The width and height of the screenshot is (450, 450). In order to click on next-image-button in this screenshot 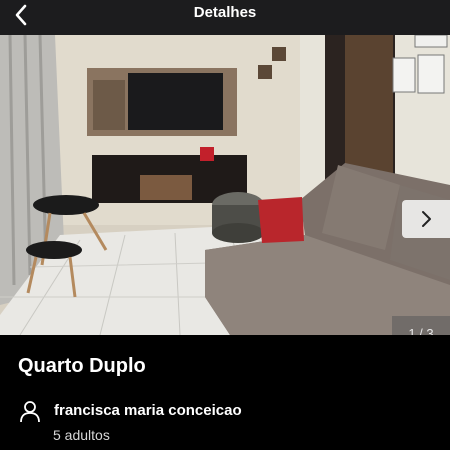, I will do `click(426, 219)`.